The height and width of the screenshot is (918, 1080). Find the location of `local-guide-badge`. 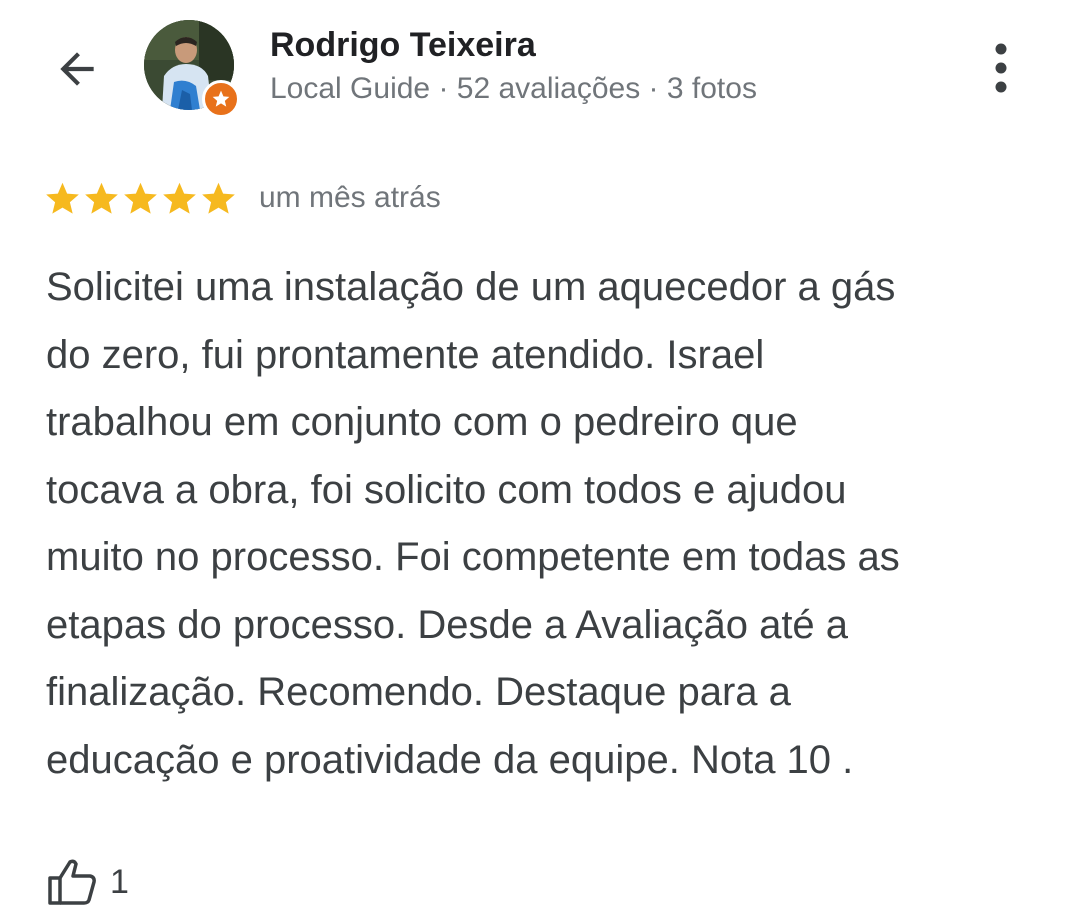

local-guide-badge is located at coordinates (221, 99).